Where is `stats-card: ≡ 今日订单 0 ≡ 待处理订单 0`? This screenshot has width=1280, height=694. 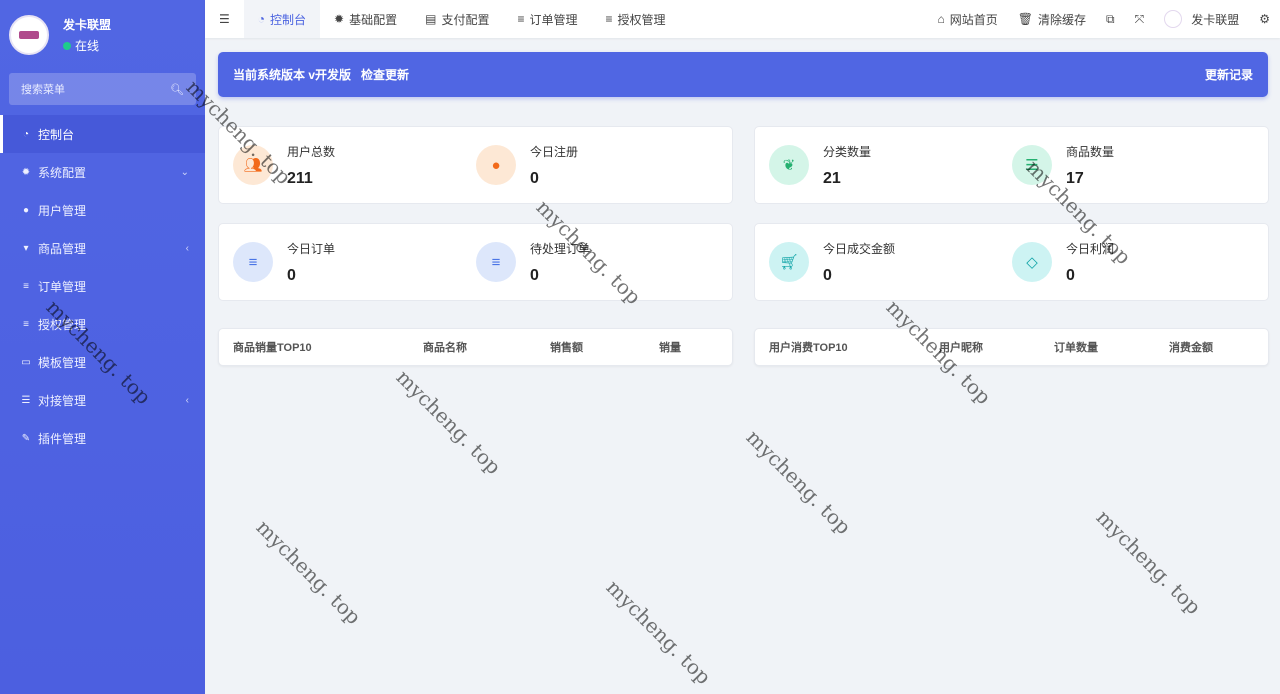
stats-card: ≡ 今日订单 0 ≡ 待处理订单 0 is located at coordinates (475, 262).